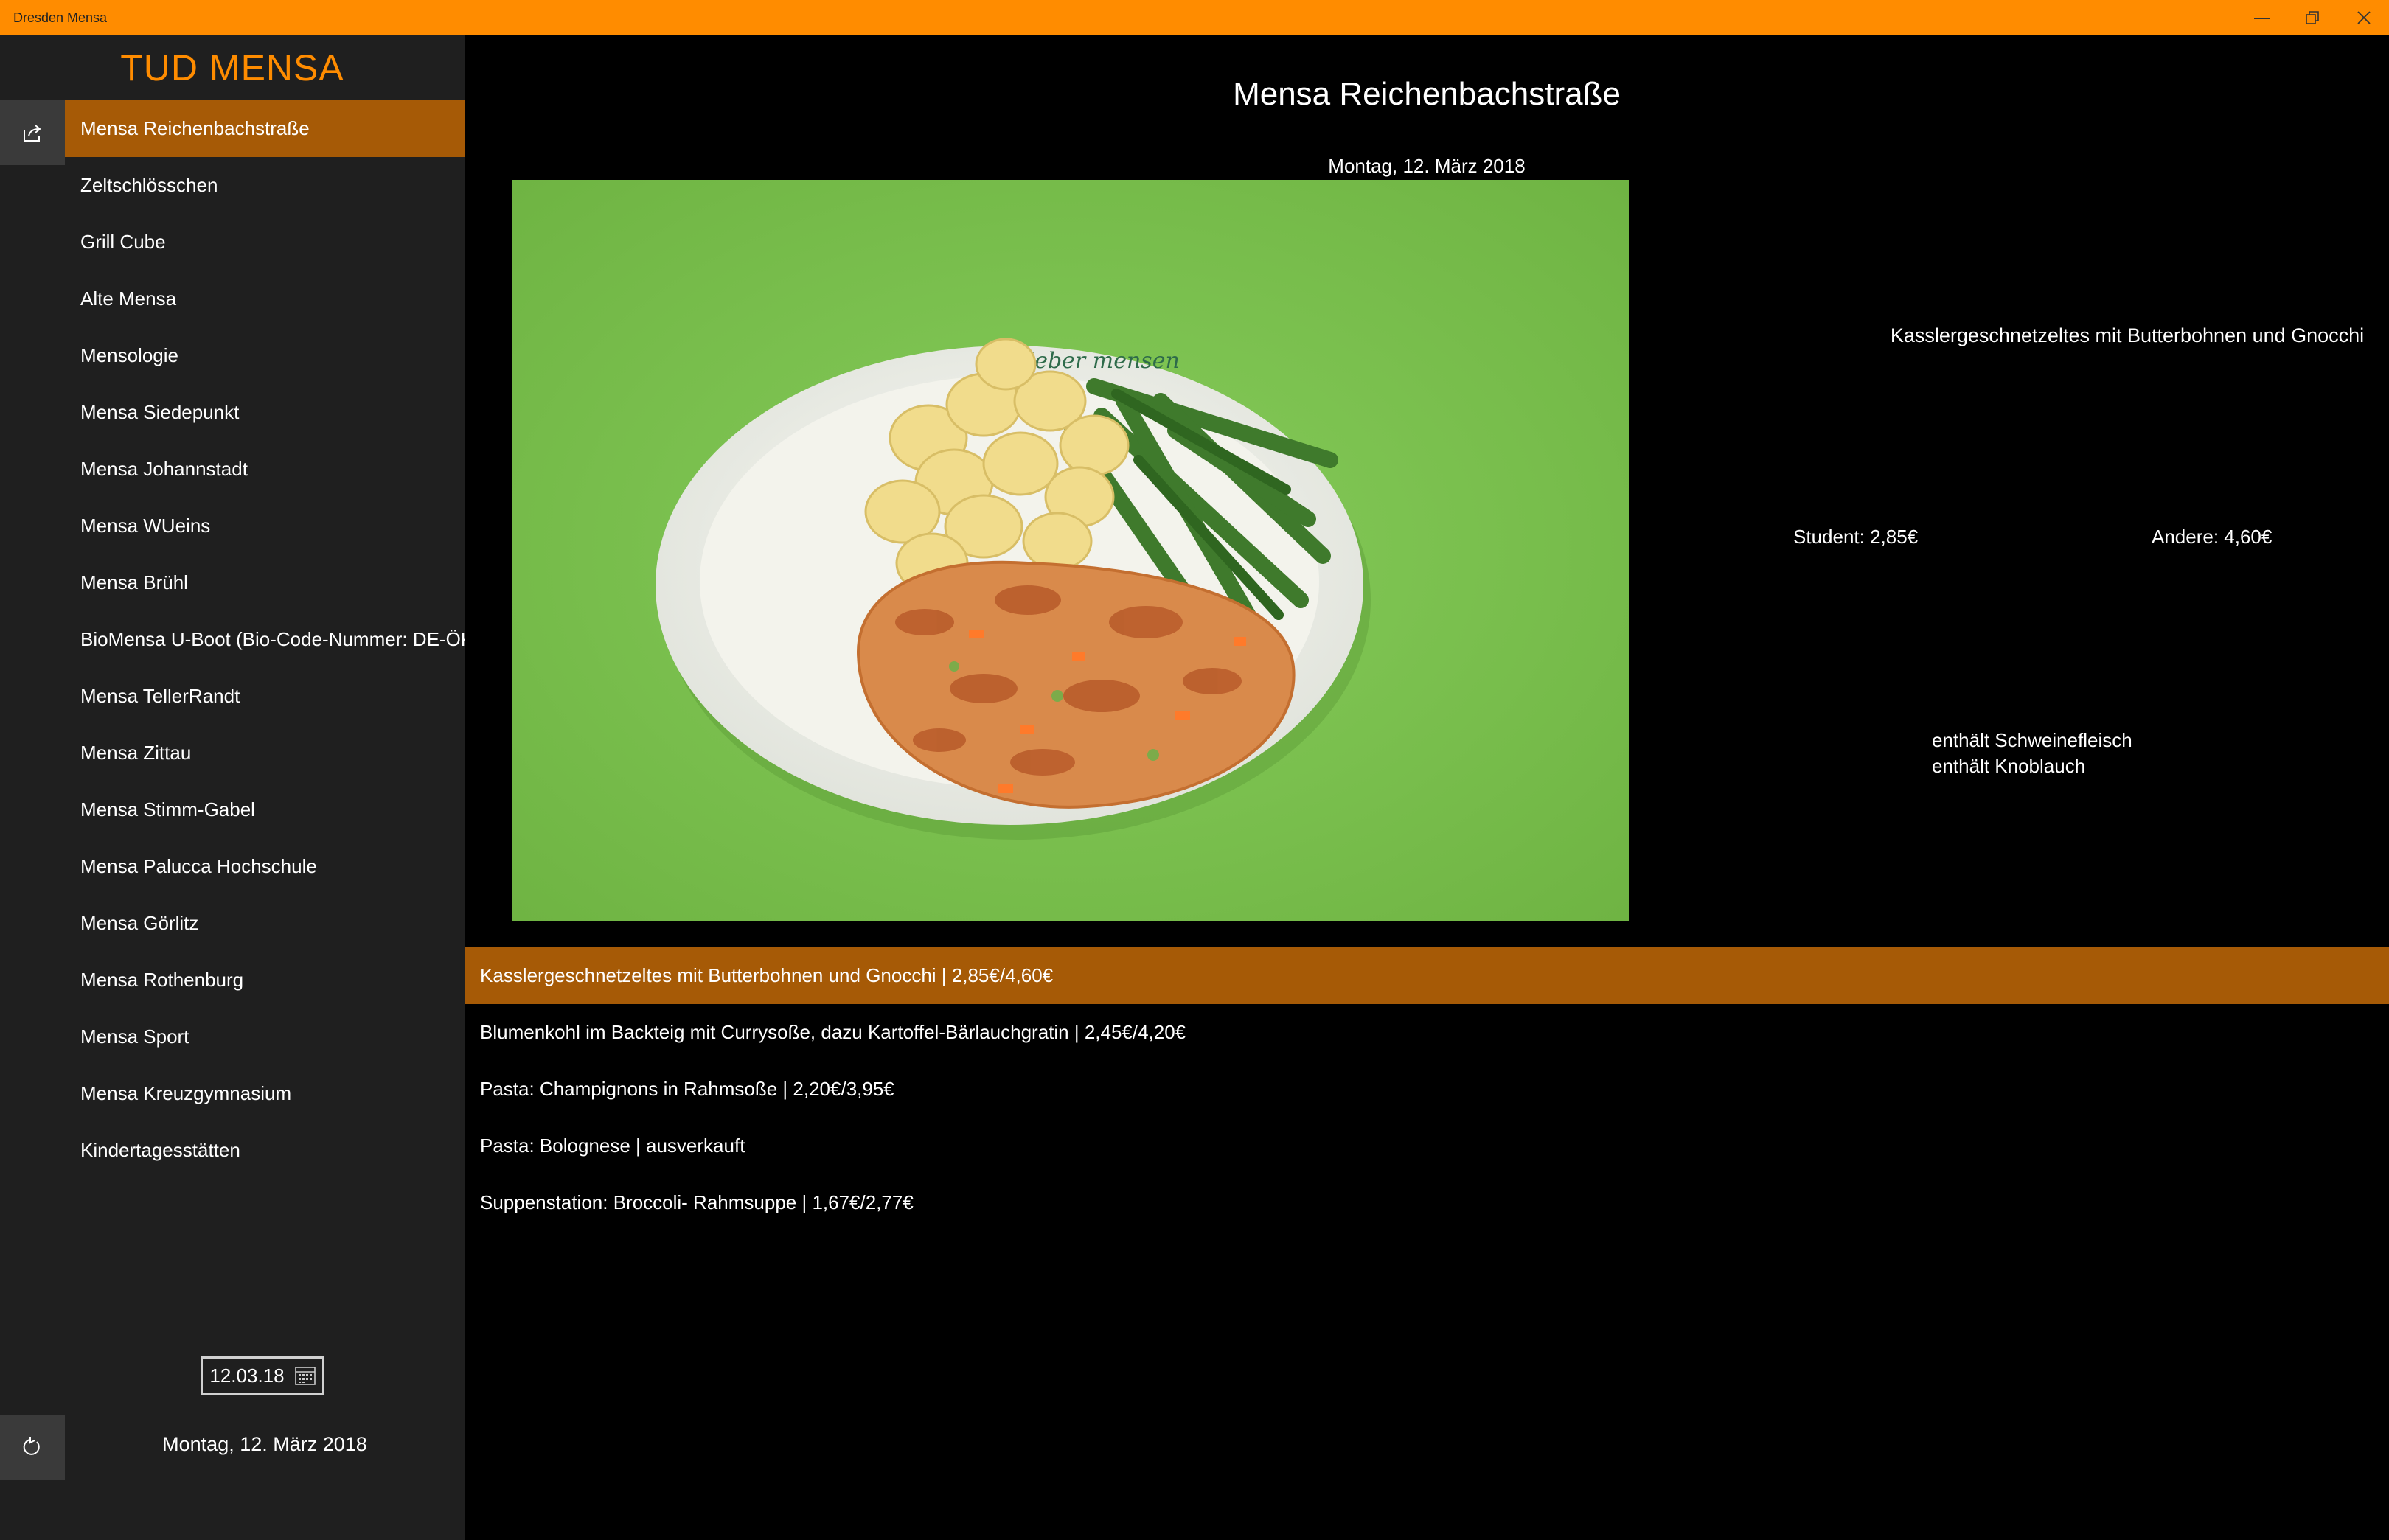 The image size is (2389, 1540). What do you see at coordinates (265, 923) in the screenshot?
I see `sidebar-item-goerlitz: Mensa Görlitz` at bounding box center [265, 923].